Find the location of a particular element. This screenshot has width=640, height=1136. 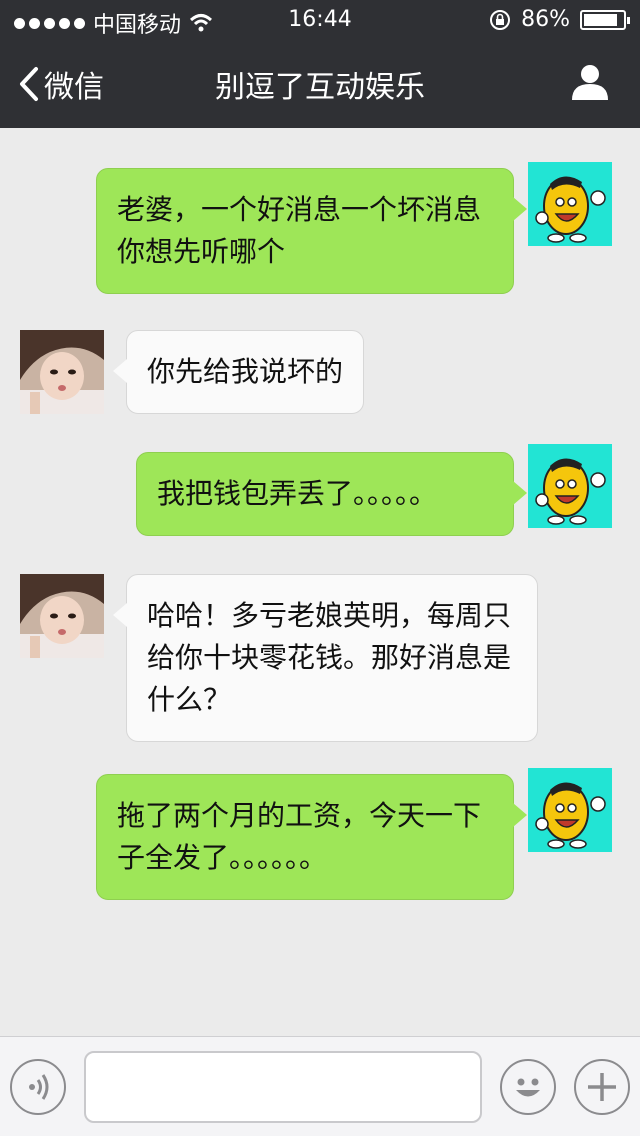

chat-title: 别逗了互动娱乐 is located at coordinates (320, 87).